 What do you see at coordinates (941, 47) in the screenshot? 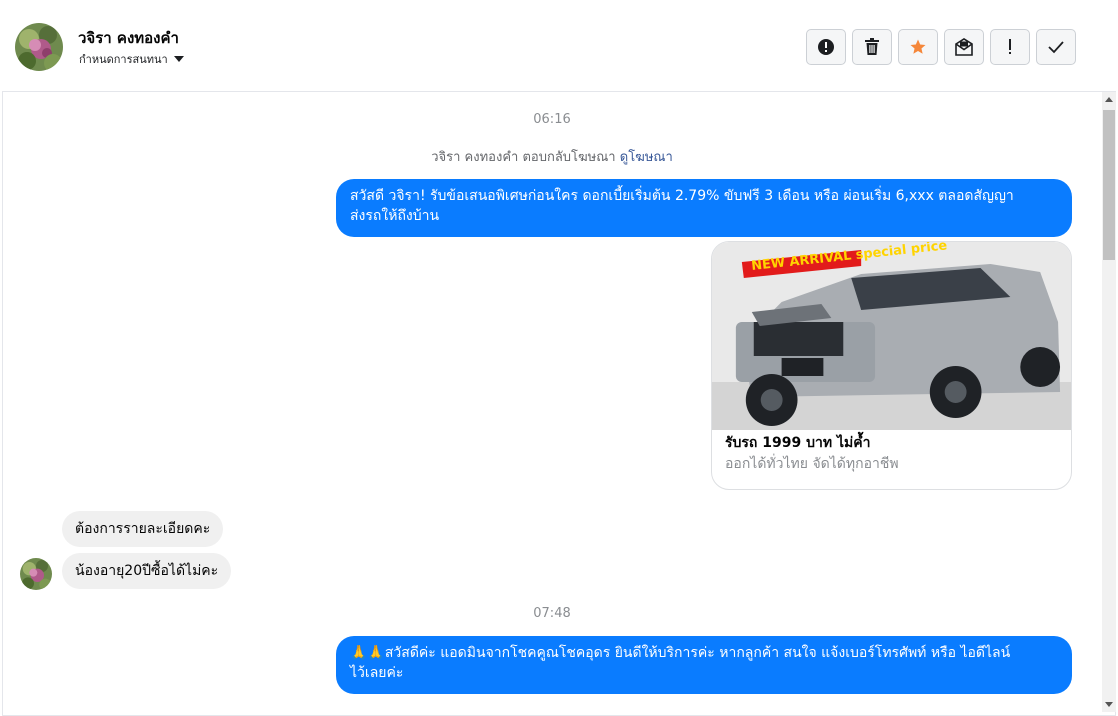
I see `toolbar` at bounding box center [941, 47].